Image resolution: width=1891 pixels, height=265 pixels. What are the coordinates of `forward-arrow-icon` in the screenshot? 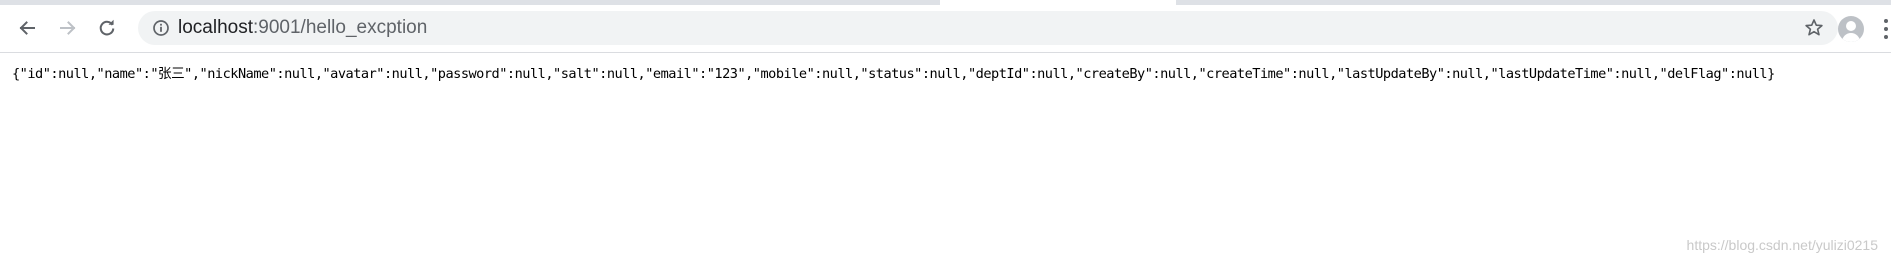 It's located at (68, 28).